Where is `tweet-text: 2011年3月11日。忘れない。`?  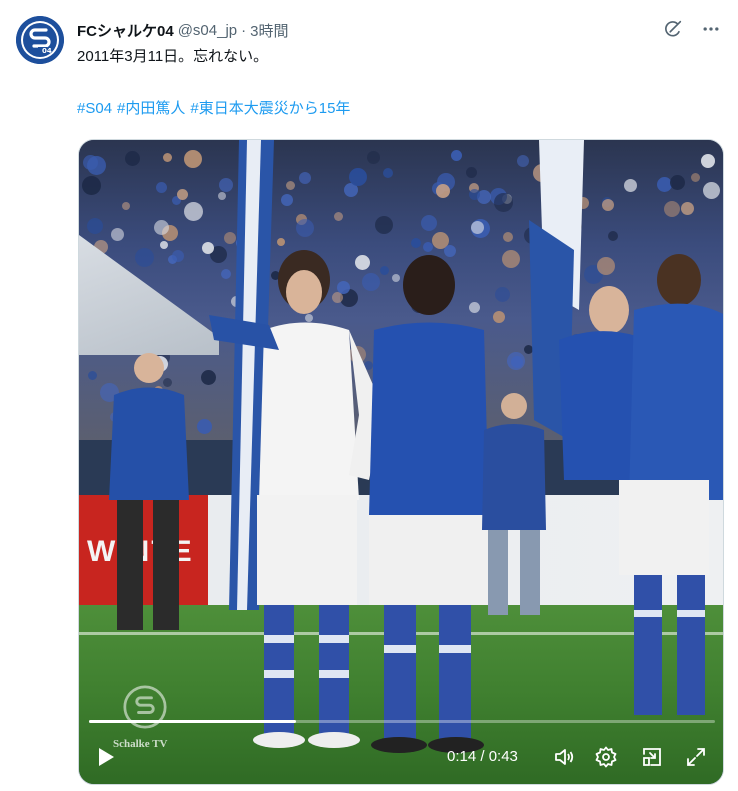
tweet-text: 2011年3月11日。忘れない。 is located at coordinates (173, 56).